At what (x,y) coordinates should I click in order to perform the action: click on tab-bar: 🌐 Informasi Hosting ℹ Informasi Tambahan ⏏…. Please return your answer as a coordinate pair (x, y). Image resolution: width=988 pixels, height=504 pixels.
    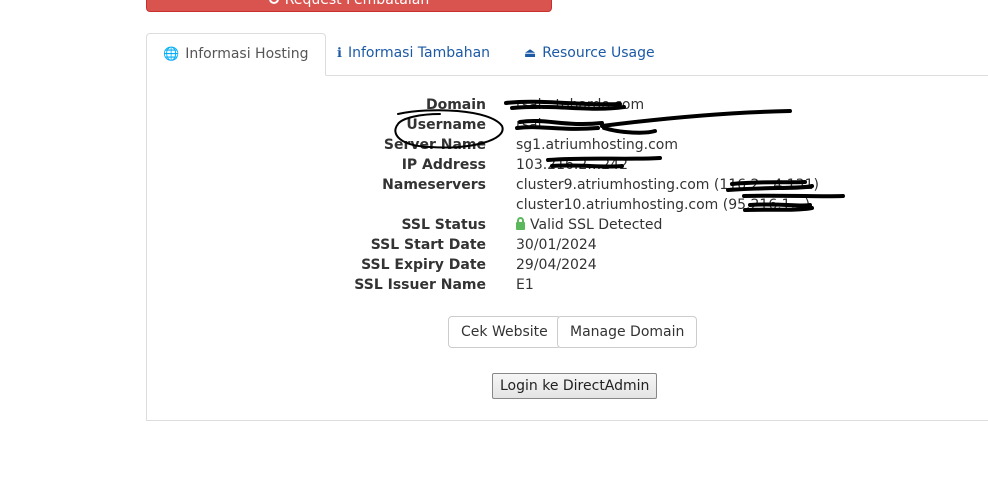
    Looking at the image, I should click on (567, 54).